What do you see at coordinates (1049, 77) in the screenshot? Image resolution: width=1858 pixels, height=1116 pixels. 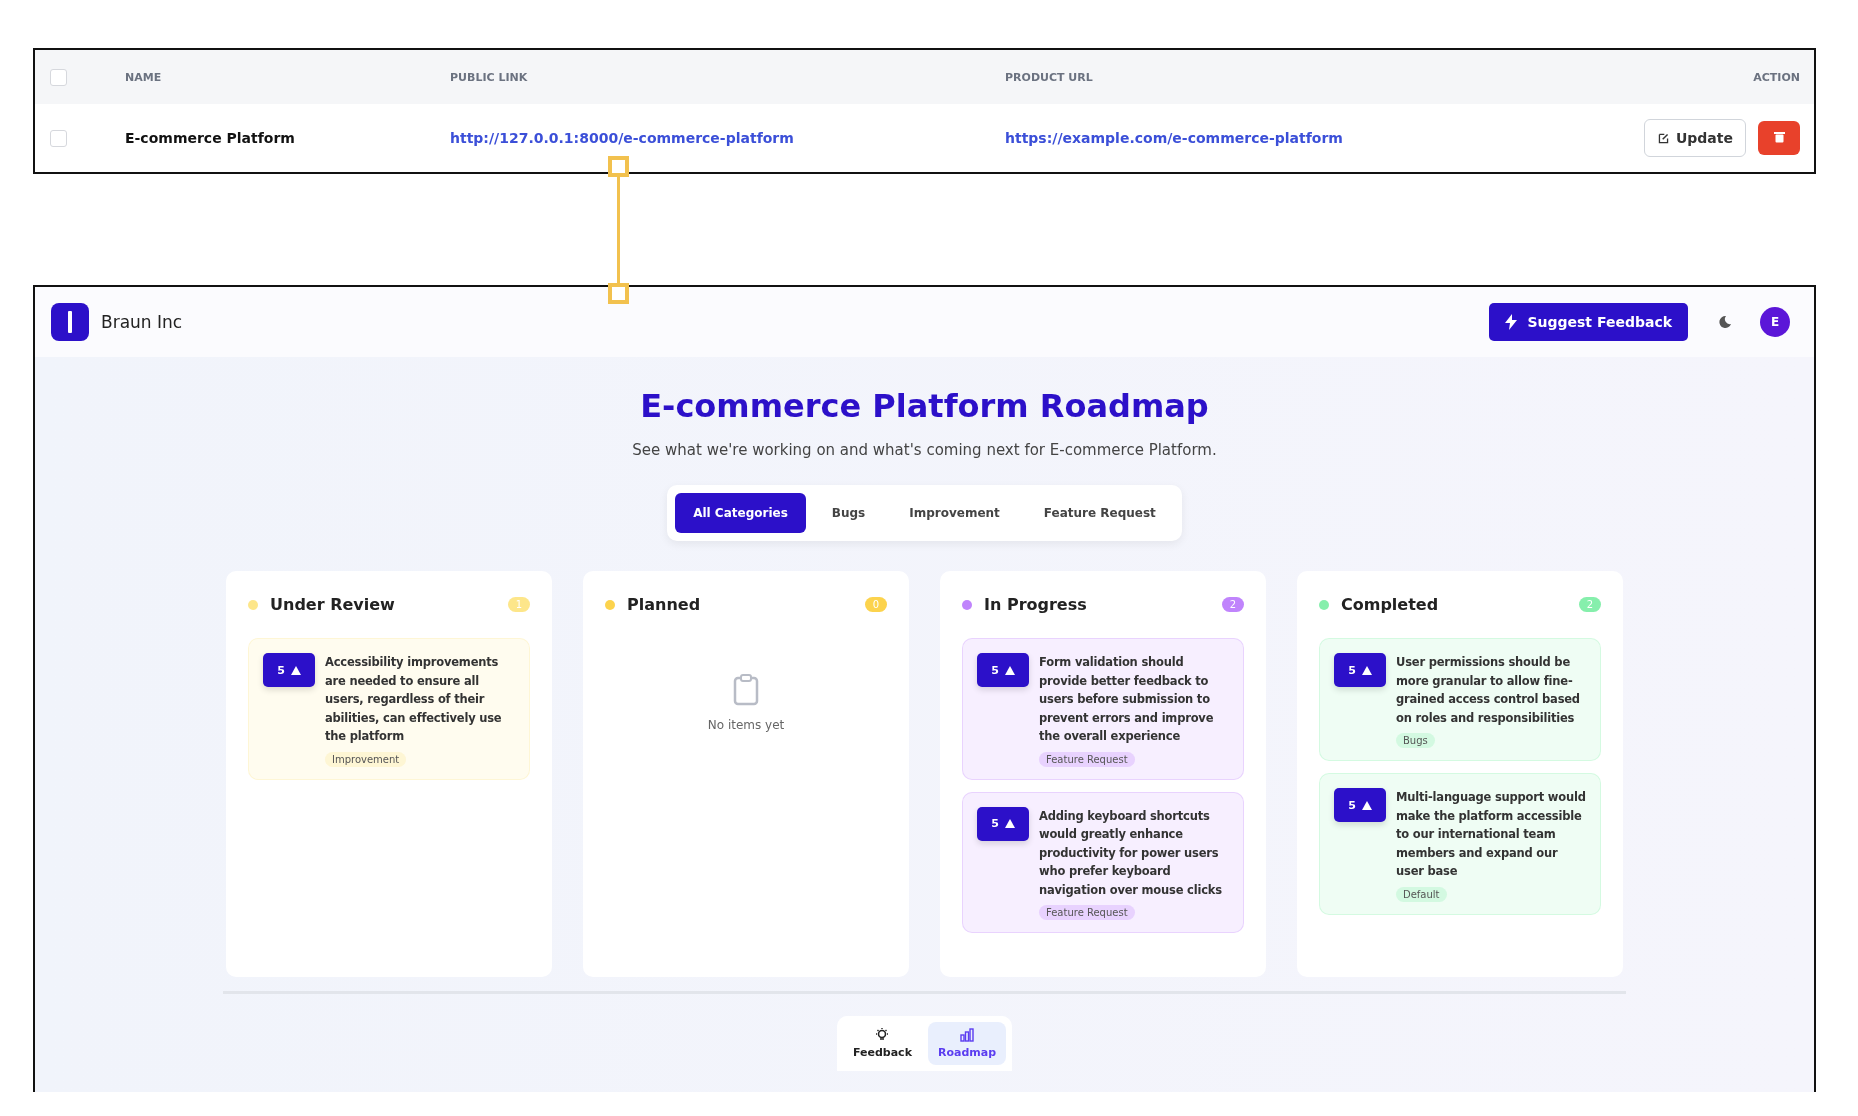 I see `column-header: PRODUCT URL` at bounding box center [1049, 77].